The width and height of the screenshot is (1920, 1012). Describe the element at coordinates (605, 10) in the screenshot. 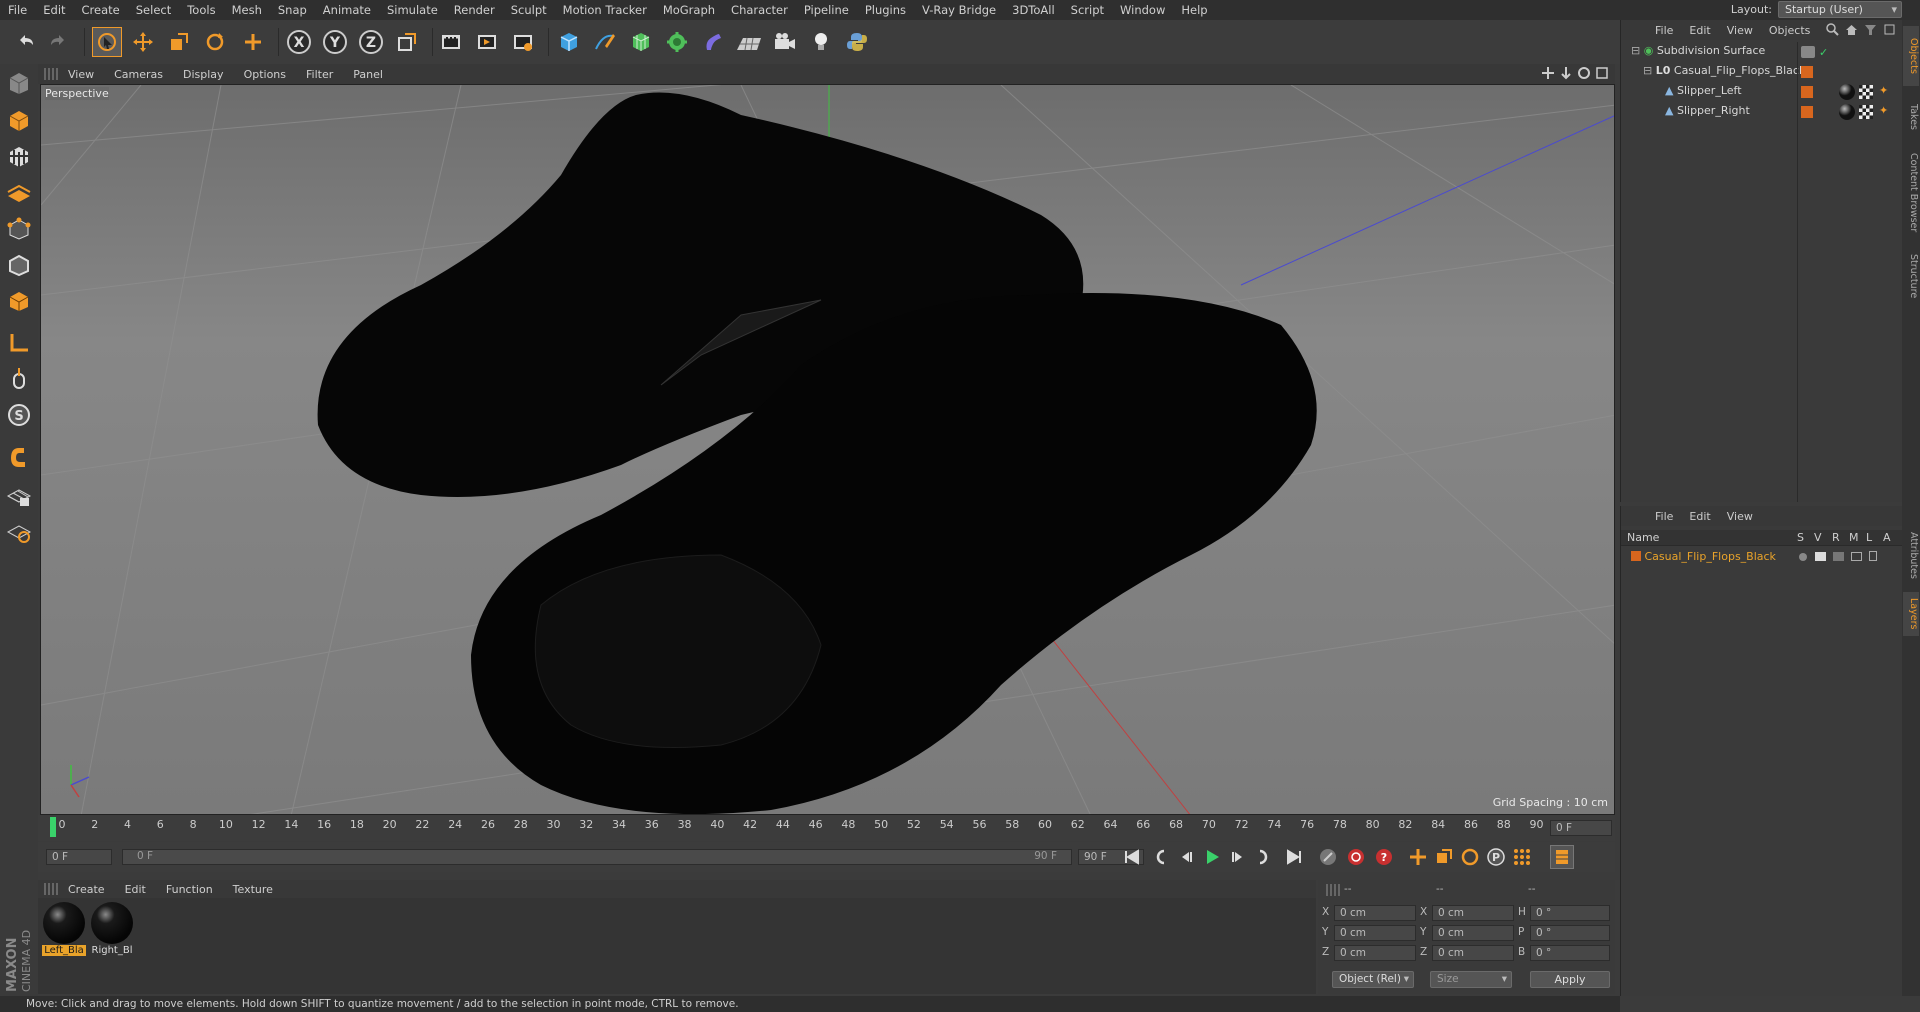

I see `menu-motion-tracker: Motion Tracker` at that location.